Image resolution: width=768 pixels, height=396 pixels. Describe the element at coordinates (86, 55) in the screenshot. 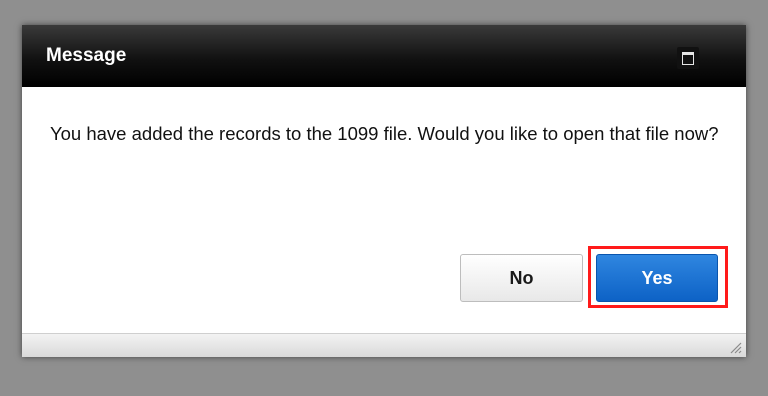

I see `dialog-title: Message` at that location.